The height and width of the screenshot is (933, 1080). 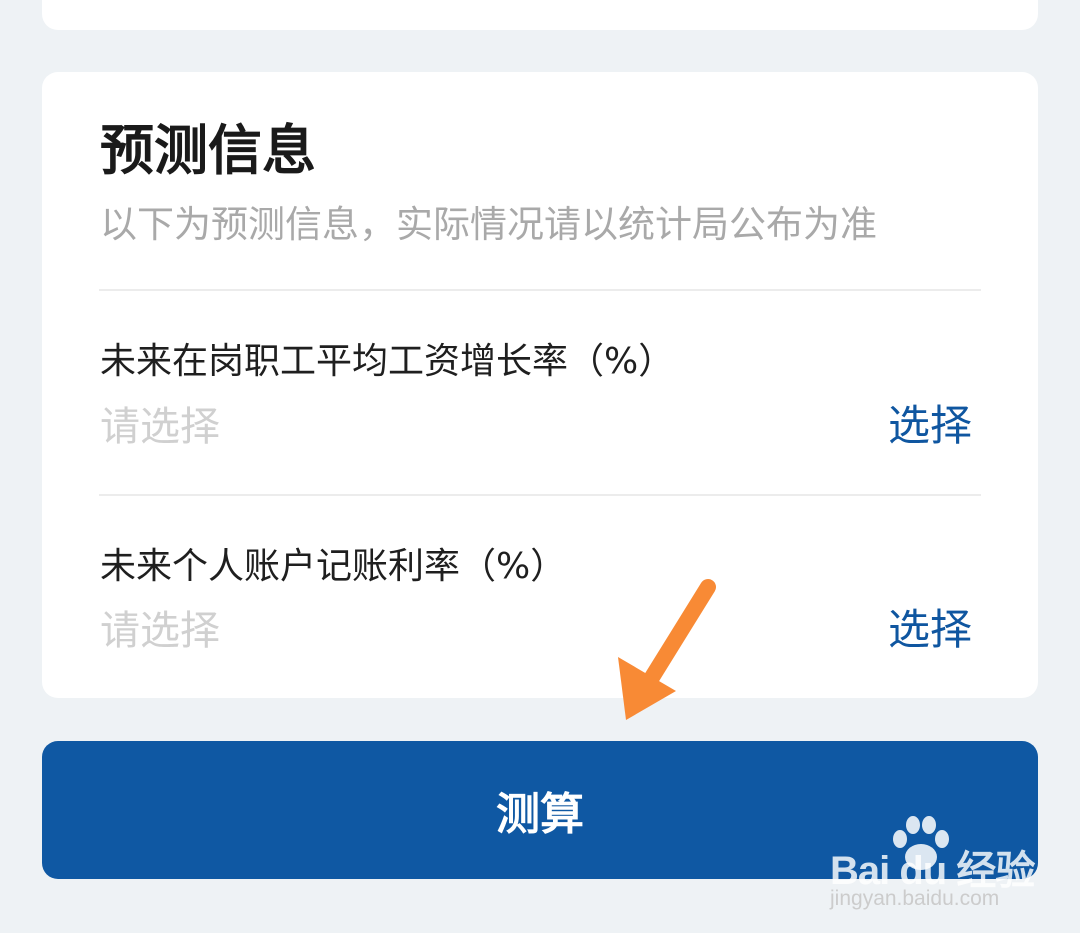 I want to click on account-interest-rate-placeholder: 请选择, so click(x=160, y=631).